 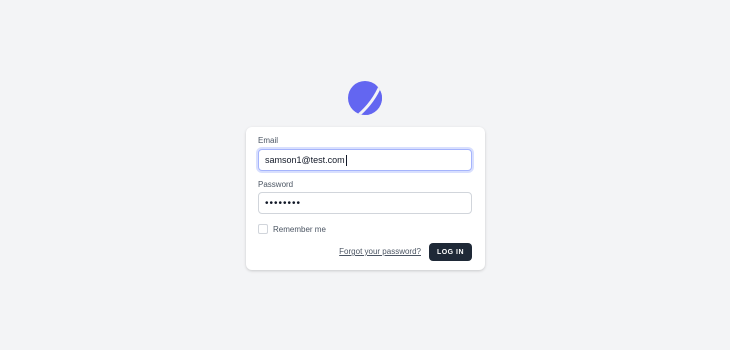 I want to click on login-button: LOG IN, so click(x=450, y=252).